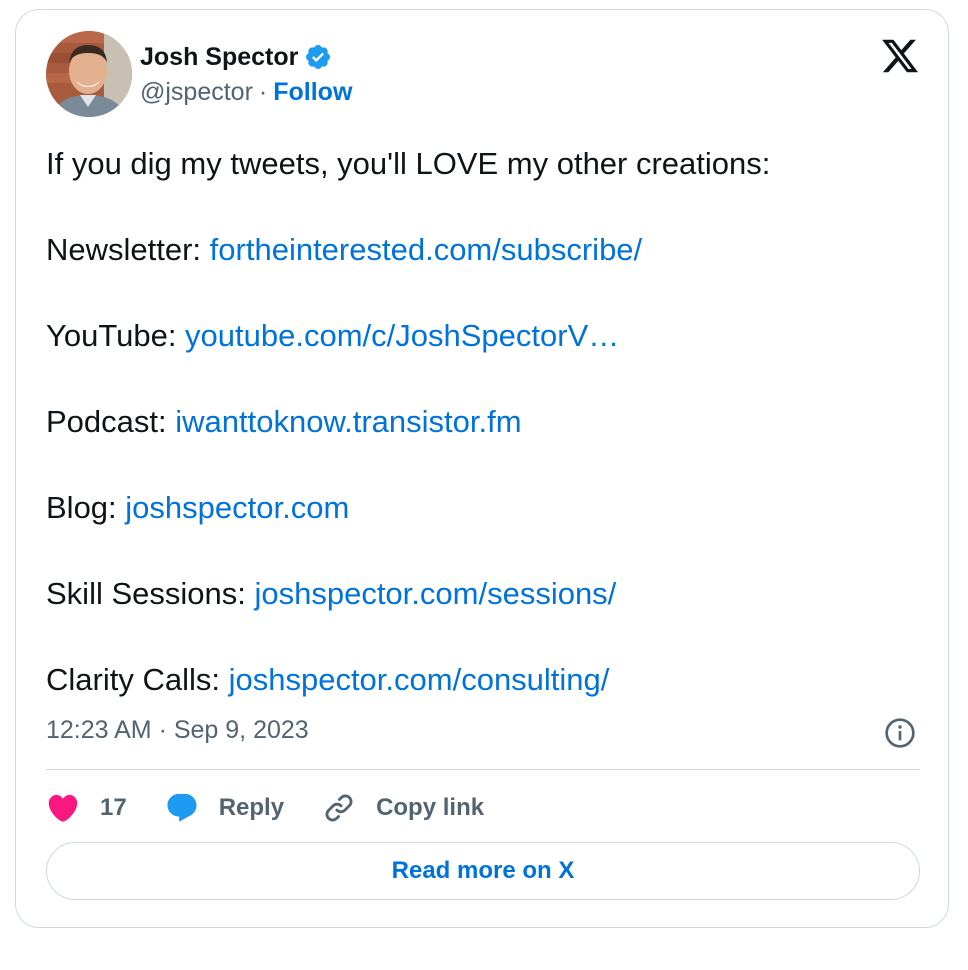 This screenshot has height=970, width=968. I want to click on like-button: 17, so click(86, 808).